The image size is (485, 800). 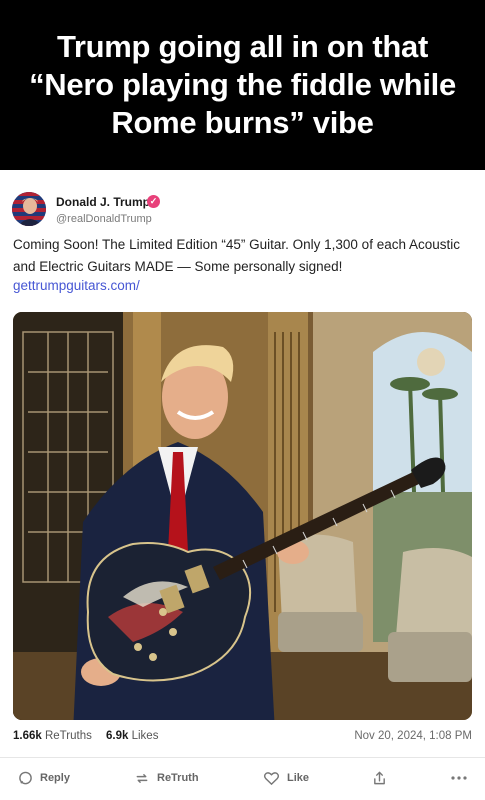 What do you see at coordinates (298, 778) in the screenshot?
I see `like-label: Like` at bounding box center [298, 778].